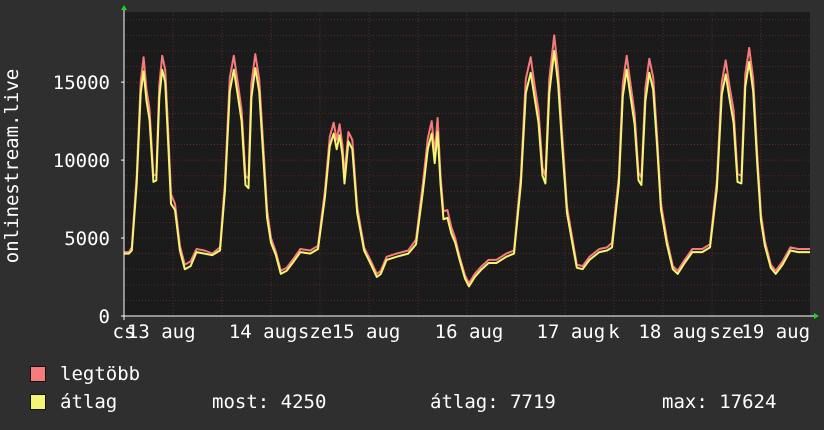 The height and width of the screenshot is (430, 824). I want to click on stat-average: átlag: 7719, so click(493, 402).